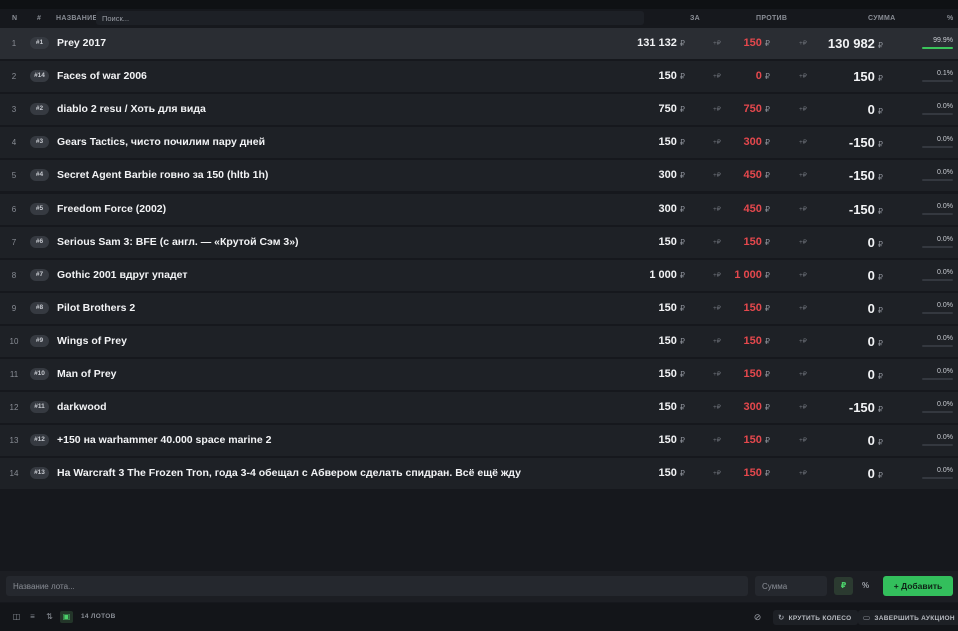 Image resolution: width=958 pixels, height=631 pixels. I want to click on lot-id-badge: #6, so click(39, 241).